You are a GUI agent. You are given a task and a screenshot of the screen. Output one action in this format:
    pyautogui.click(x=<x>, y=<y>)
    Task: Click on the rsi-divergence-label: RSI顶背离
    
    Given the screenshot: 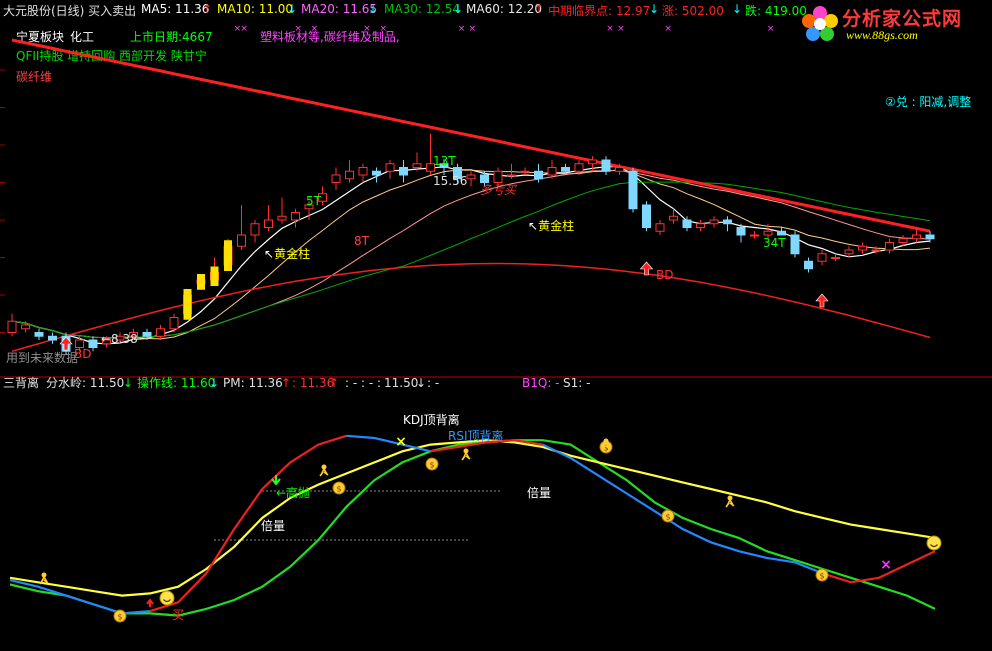 What is the action you would take?
    pyautogui.click(x=476, y=436)
    